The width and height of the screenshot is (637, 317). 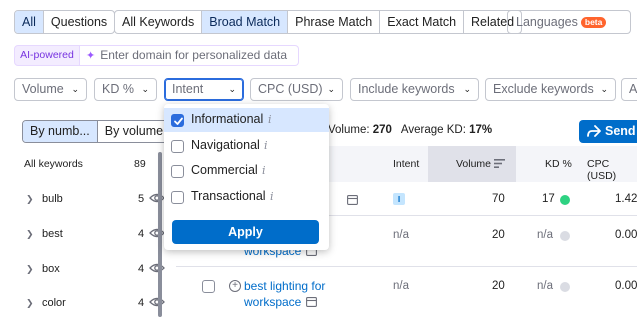 I want to click on sidebar-all-keywords-count: 89, so click(x=140, y=164).